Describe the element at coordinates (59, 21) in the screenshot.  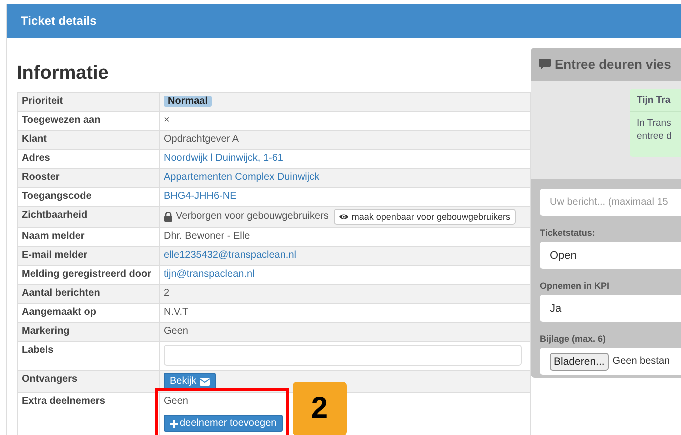
I see `panel-title: Ticket details` at that location.